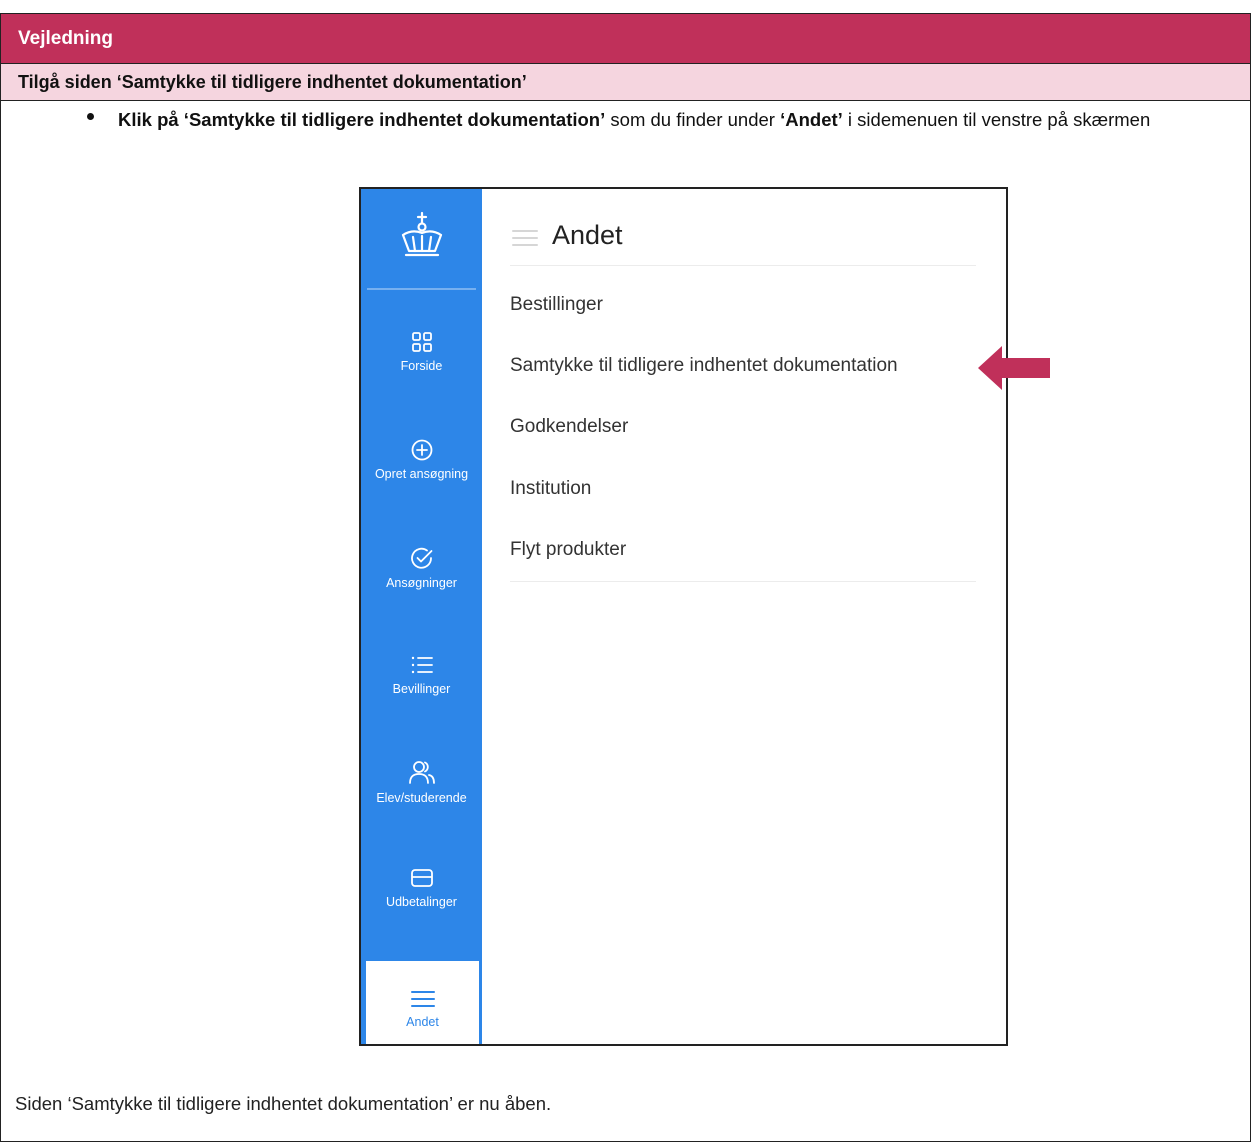  I want to click on panel-header: Andet, so click(743, 240).